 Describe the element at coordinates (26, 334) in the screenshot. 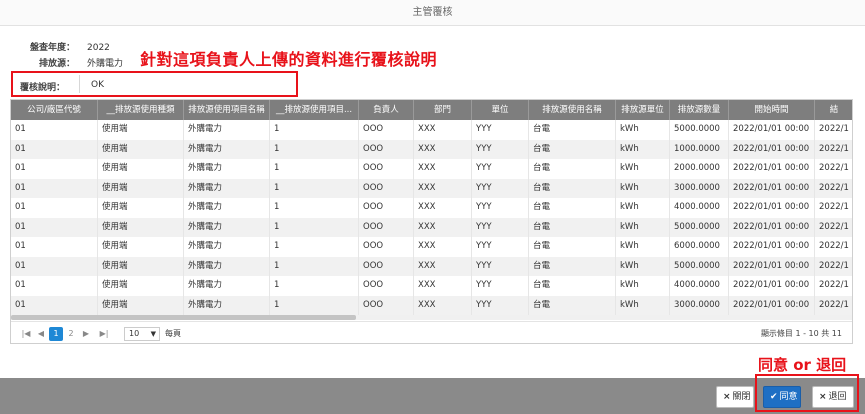

I see `first-page-icon: |◀` at that location.